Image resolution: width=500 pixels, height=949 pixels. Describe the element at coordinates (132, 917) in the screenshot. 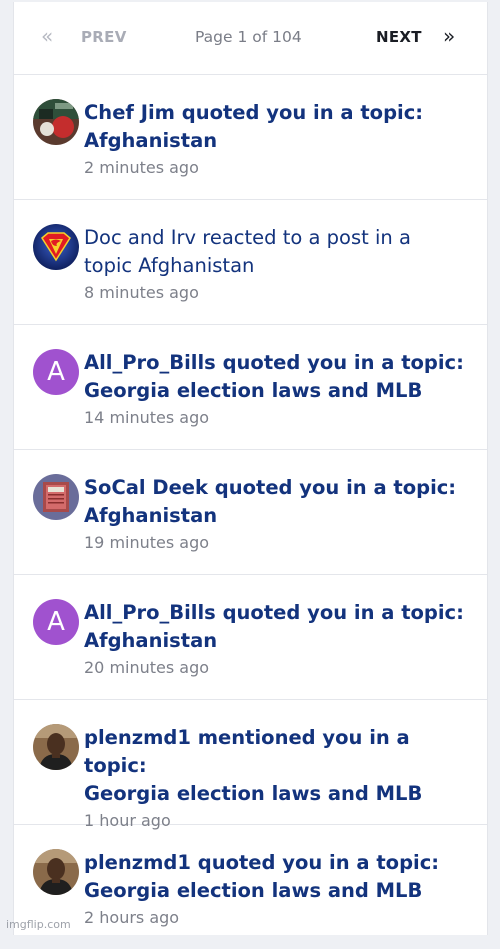

I see `notification-time: 2 hours ago` at that location.